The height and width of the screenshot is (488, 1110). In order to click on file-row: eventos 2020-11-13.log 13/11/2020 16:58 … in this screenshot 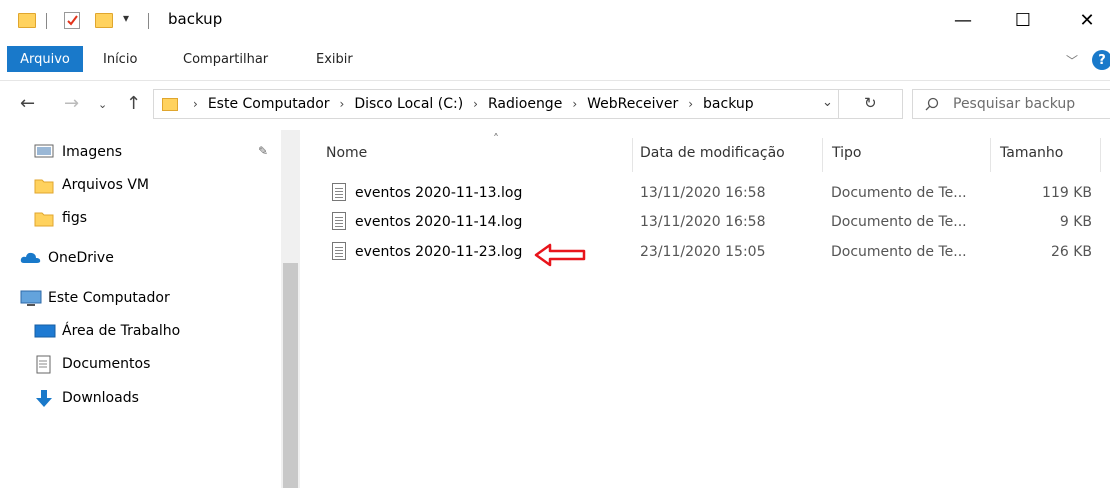, I will do `click(714, 194)`.